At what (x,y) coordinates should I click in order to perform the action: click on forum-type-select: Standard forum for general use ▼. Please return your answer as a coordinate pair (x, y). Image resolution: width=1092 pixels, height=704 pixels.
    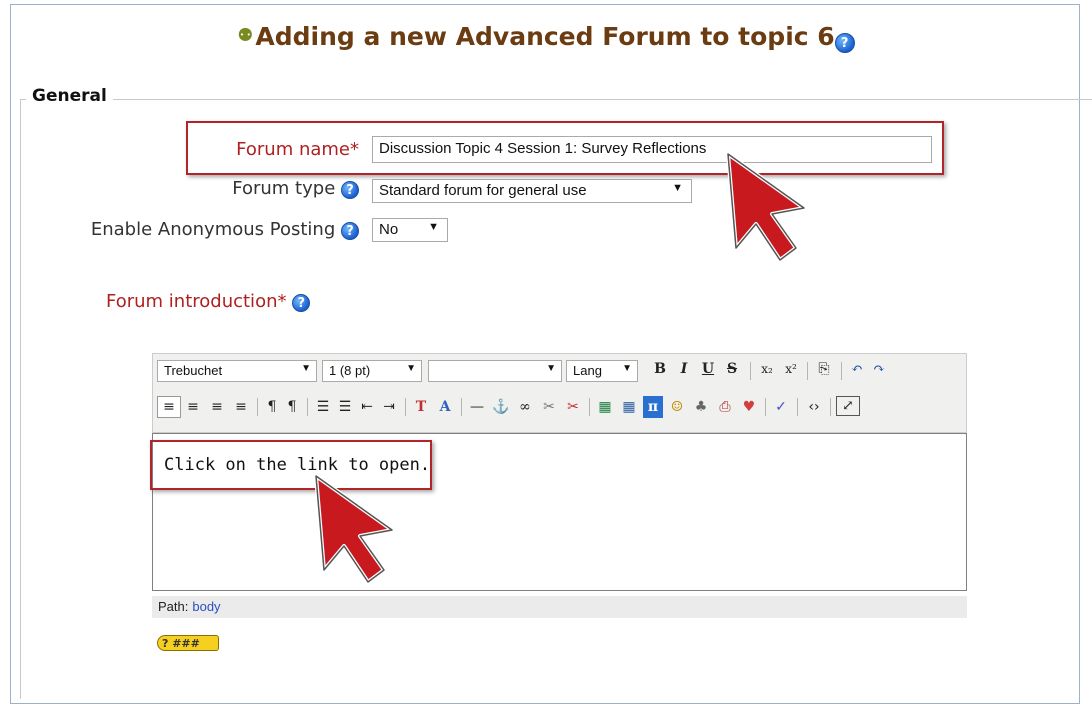
    Looking at the image, I should click on (532, 191).